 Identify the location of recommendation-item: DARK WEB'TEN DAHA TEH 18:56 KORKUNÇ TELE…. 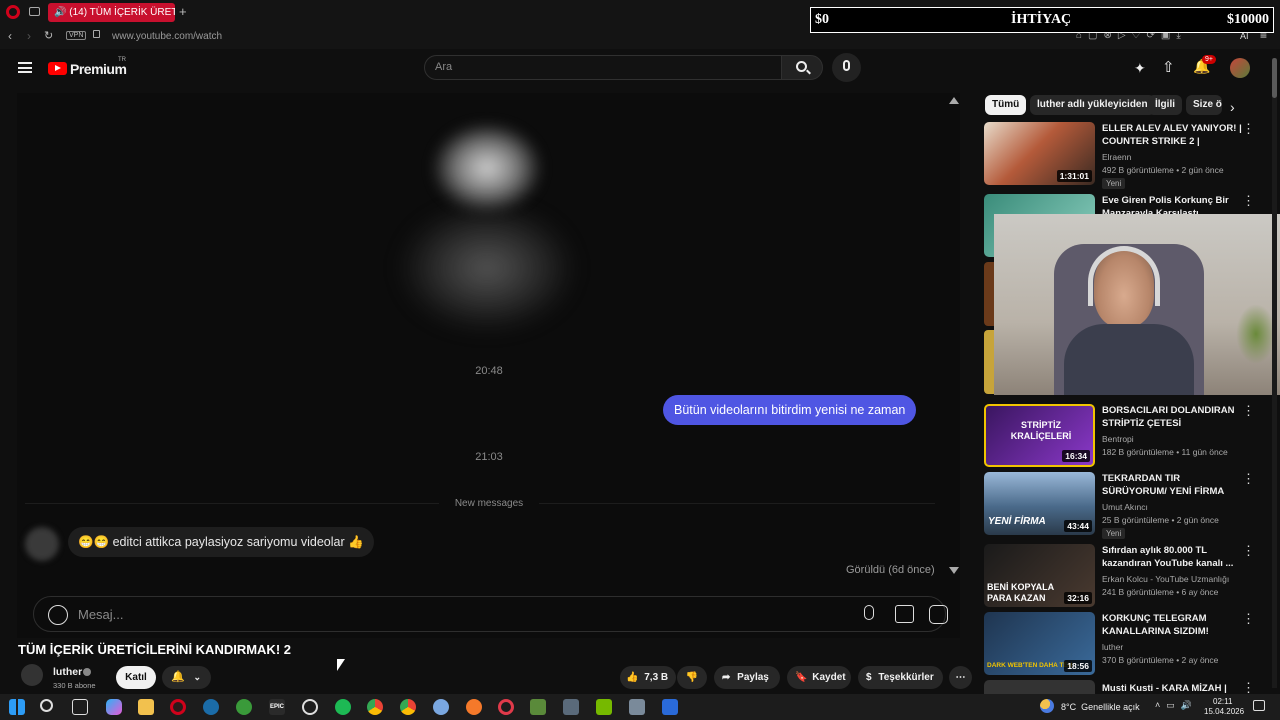
(1129, 645).